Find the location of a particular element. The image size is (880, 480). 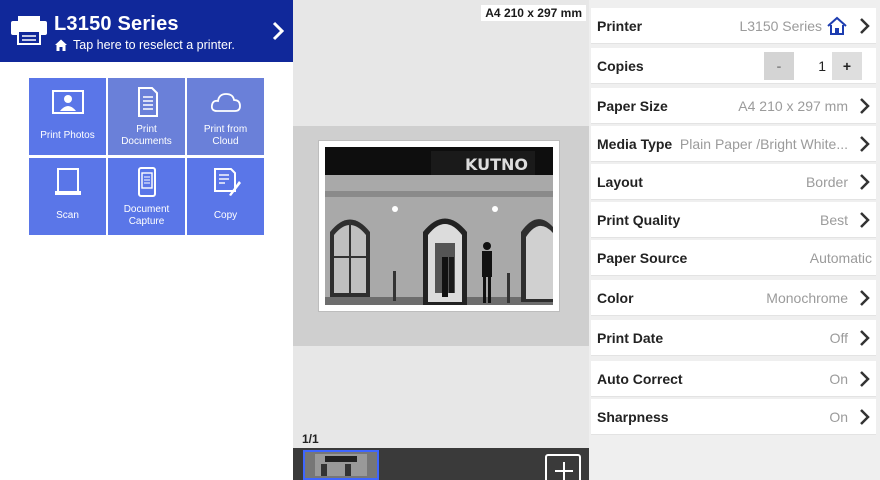

reselect-hint: Tap here to reselect a printer. is located at coordinates (144, 45).